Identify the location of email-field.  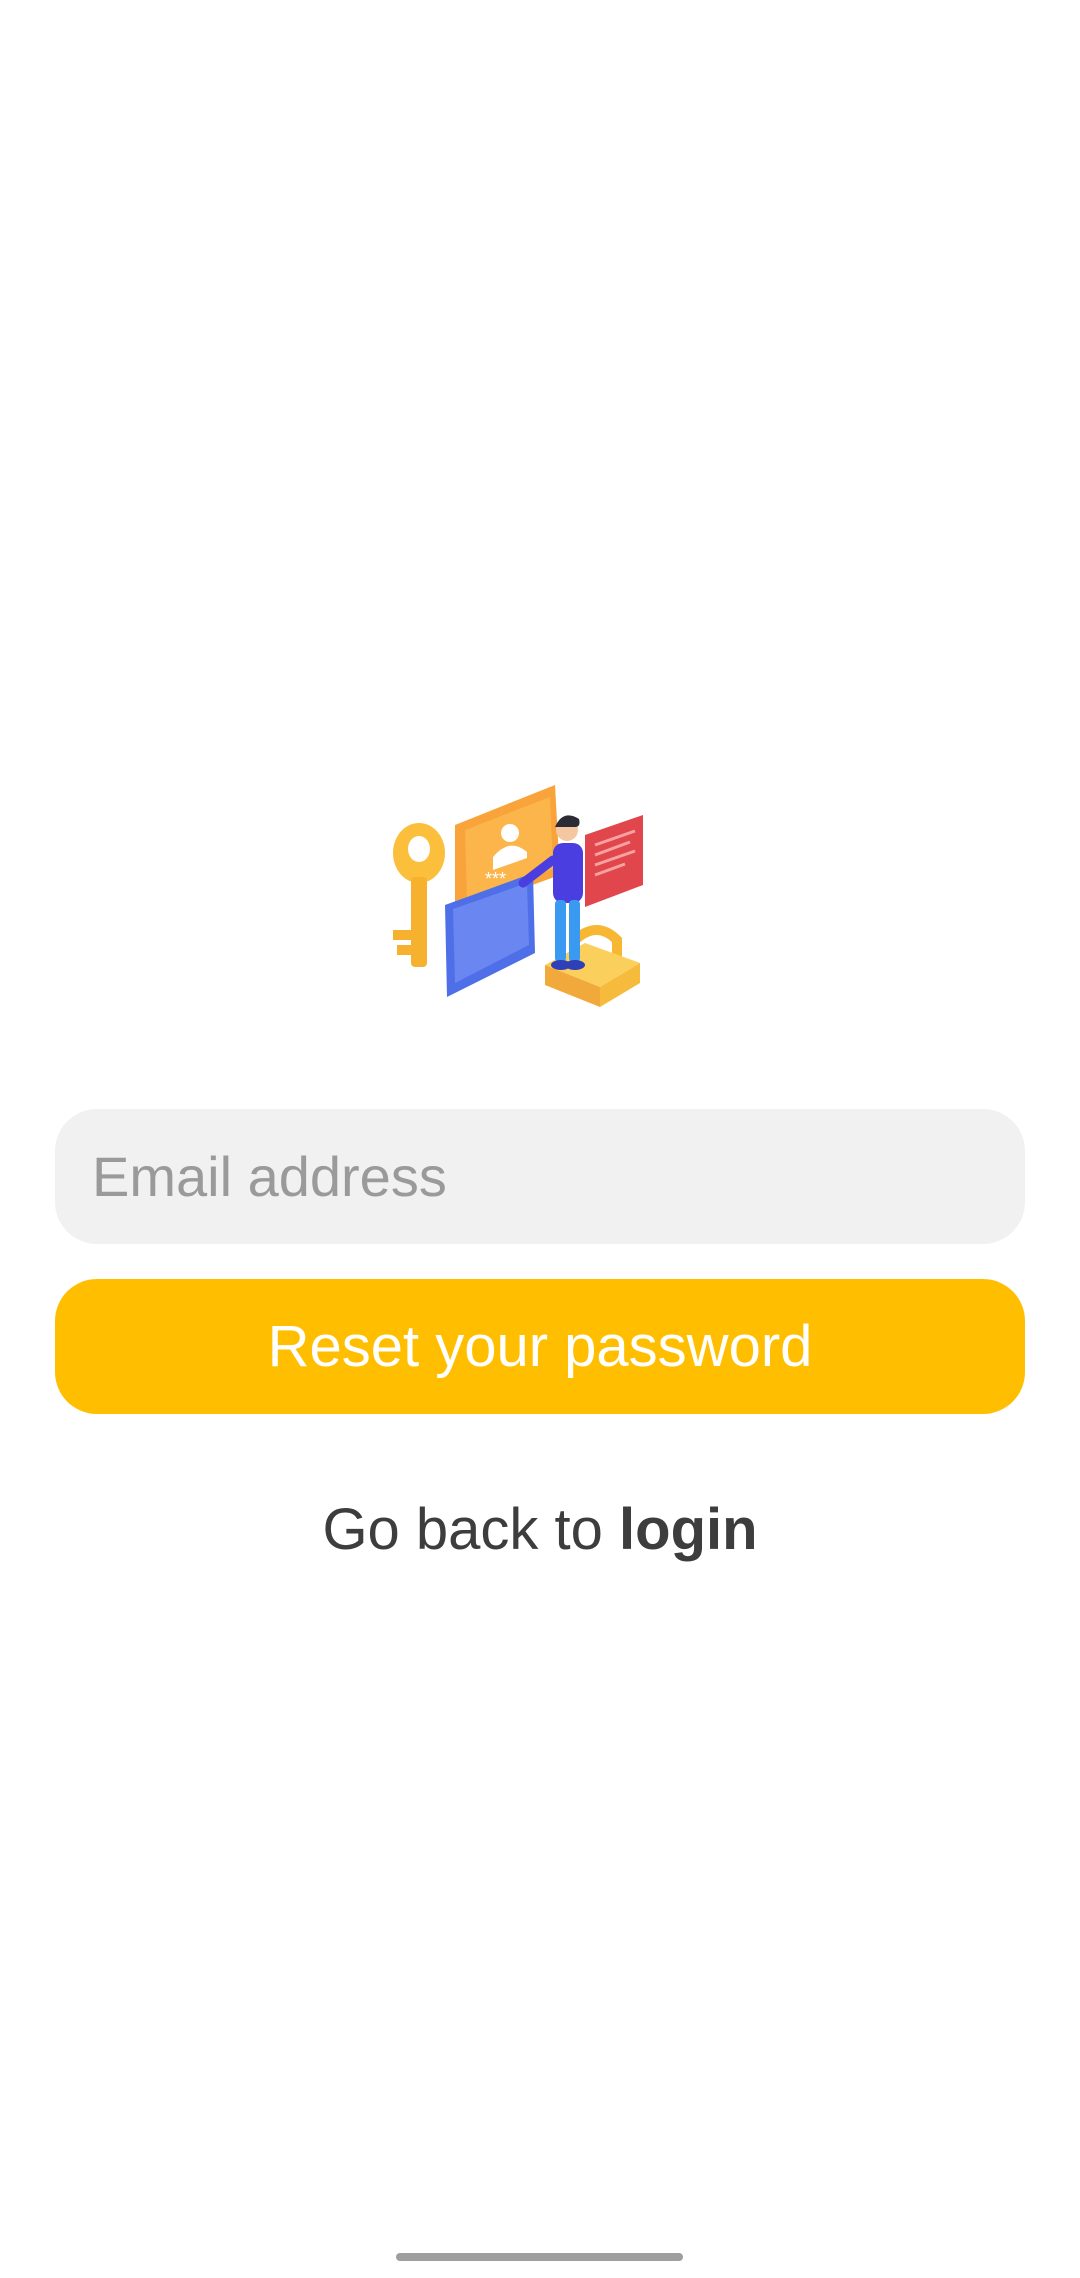
(540, 1176).